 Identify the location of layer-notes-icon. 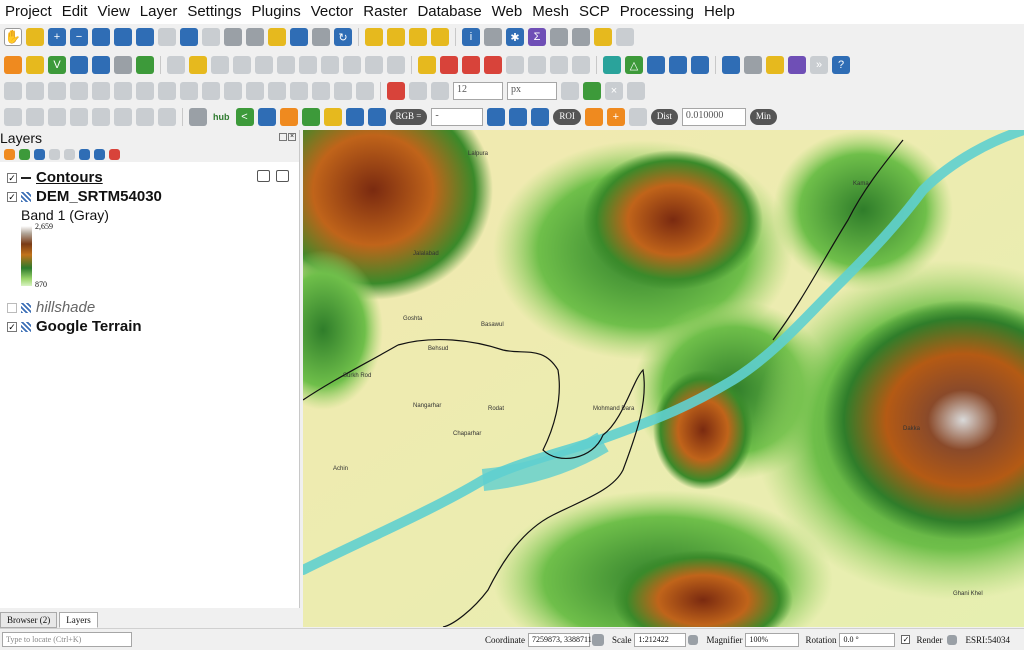
(263, 176).